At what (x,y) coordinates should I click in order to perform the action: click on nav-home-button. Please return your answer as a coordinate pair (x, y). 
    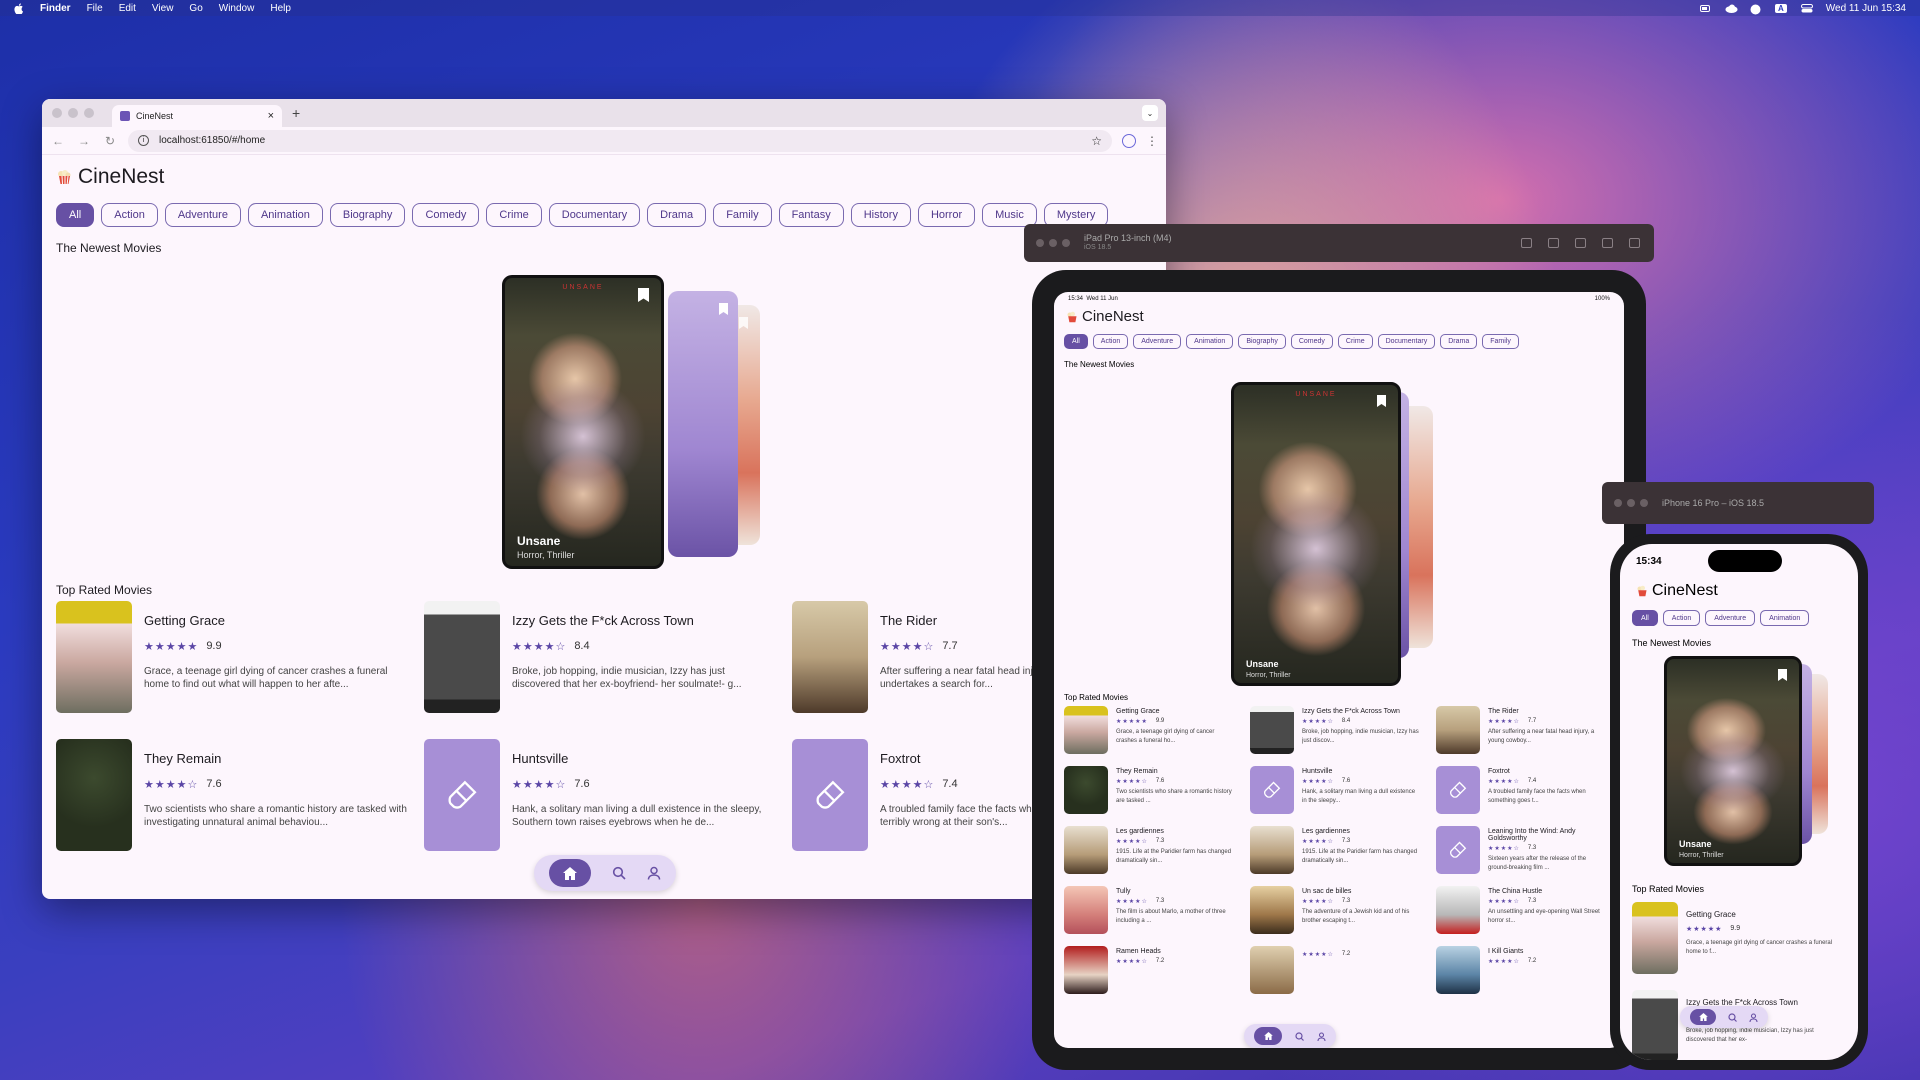
    Looking at the image, I should click on (569, 873).